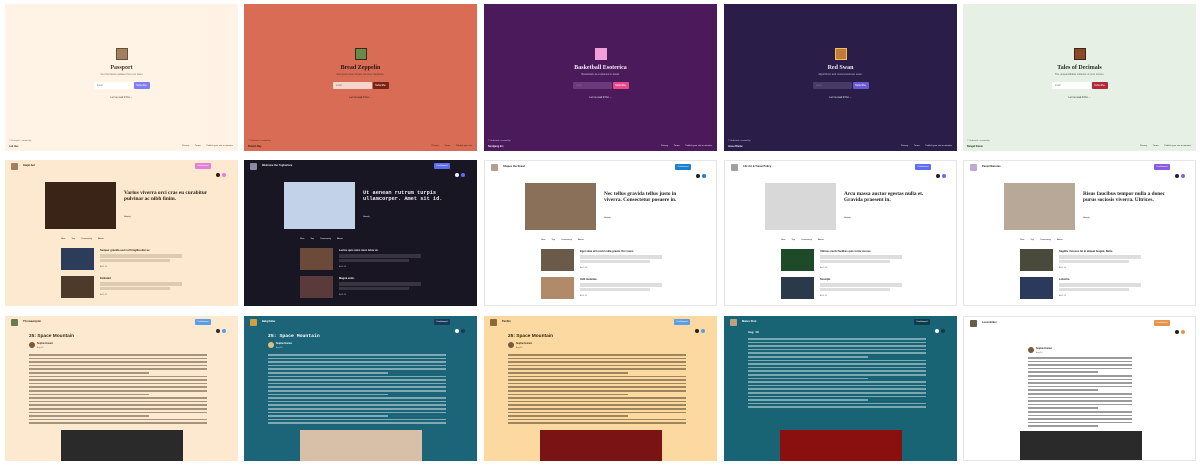 This screenshot has width=1200, height=465. I want to click on post-row: Lobortis. AUG 13, so click(1081, 288).